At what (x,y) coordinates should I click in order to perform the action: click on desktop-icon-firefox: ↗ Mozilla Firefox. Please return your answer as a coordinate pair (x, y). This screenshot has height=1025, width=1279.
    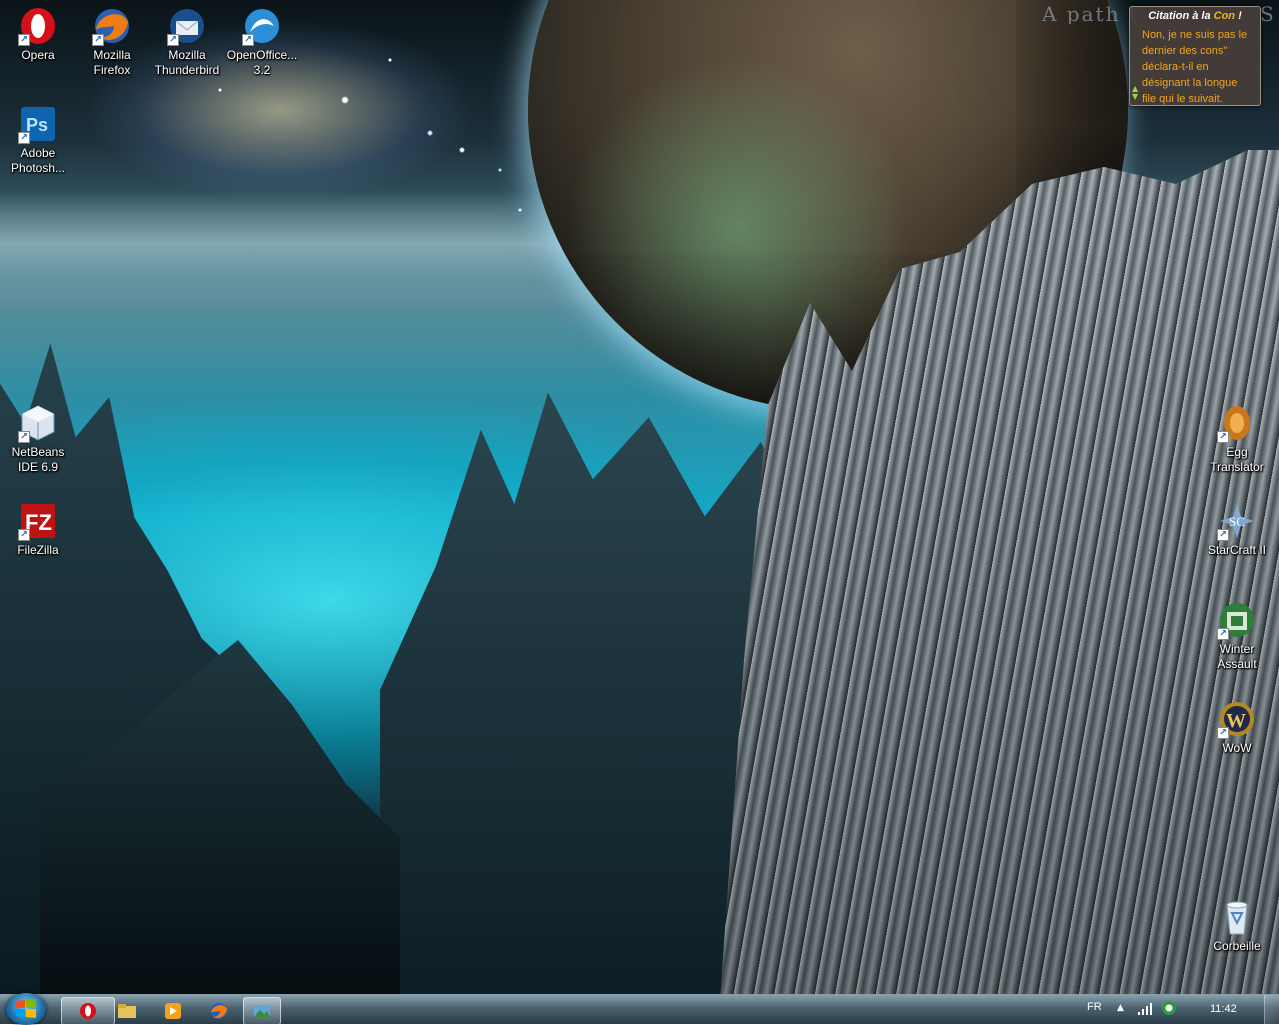
    Looking at the image, I should click on (112, 39).